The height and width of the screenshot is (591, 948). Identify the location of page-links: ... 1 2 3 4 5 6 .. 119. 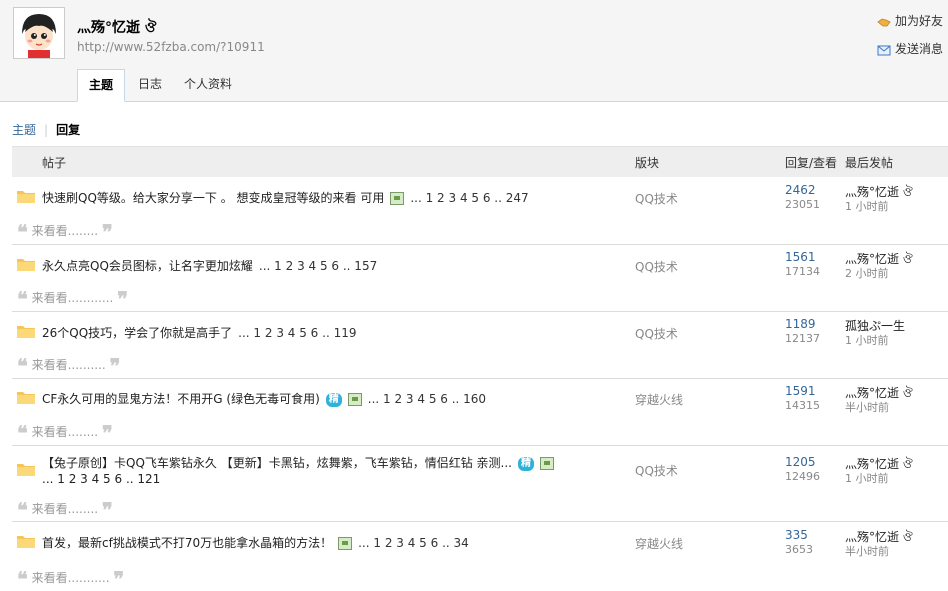
(297, 333).